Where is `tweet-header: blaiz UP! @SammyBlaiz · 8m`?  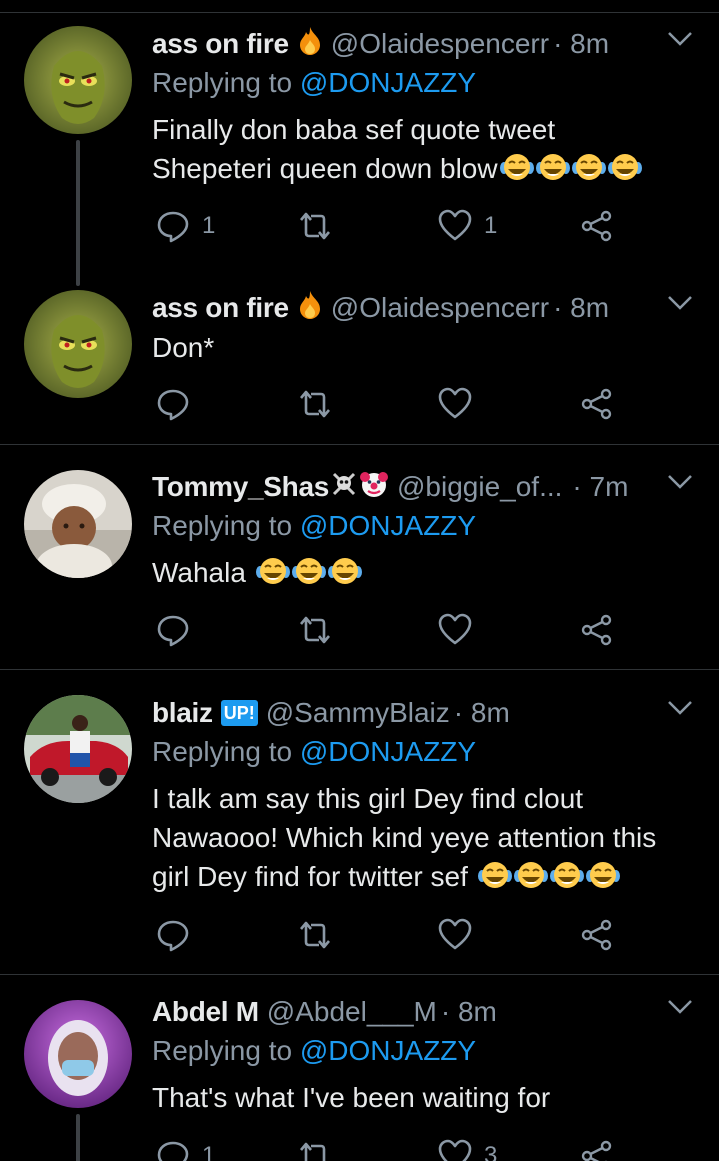
tweet-header: blaiz UP! @SammyBlaiz · 8m is located at coordinates (435, 713).